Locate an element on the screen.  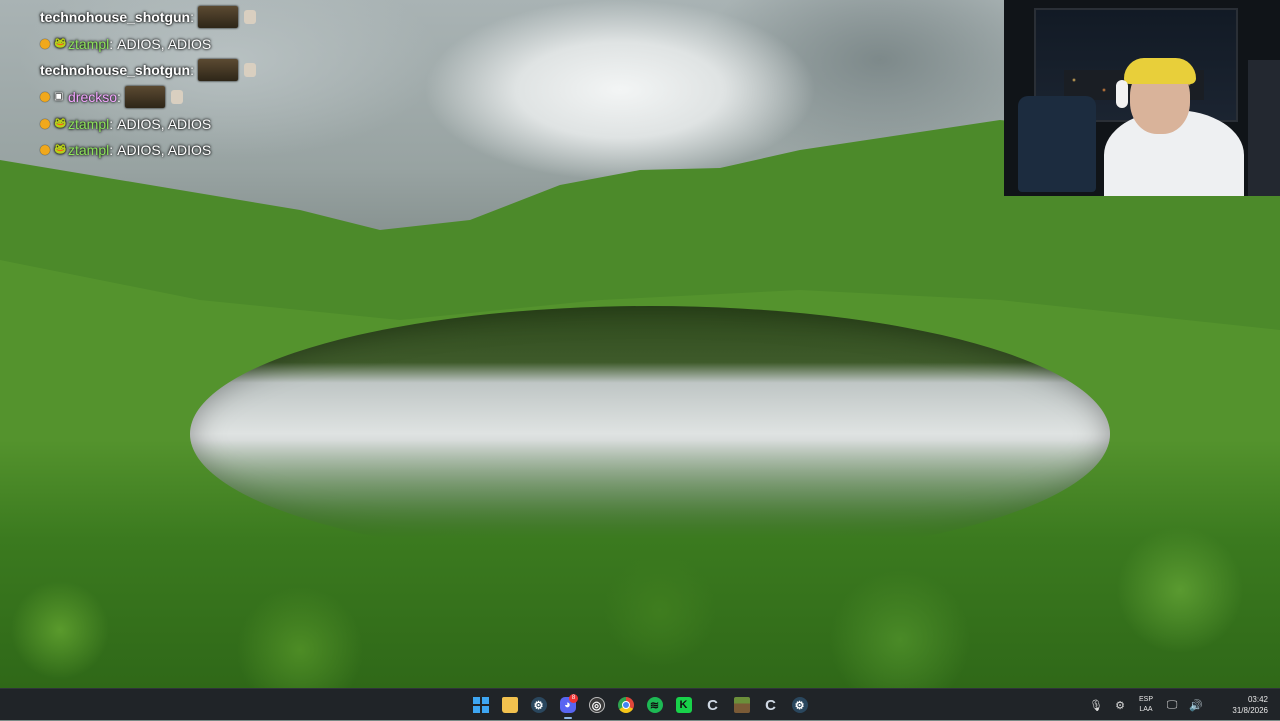
webcam-gaming-chair is located at coordinates (1057, 144).